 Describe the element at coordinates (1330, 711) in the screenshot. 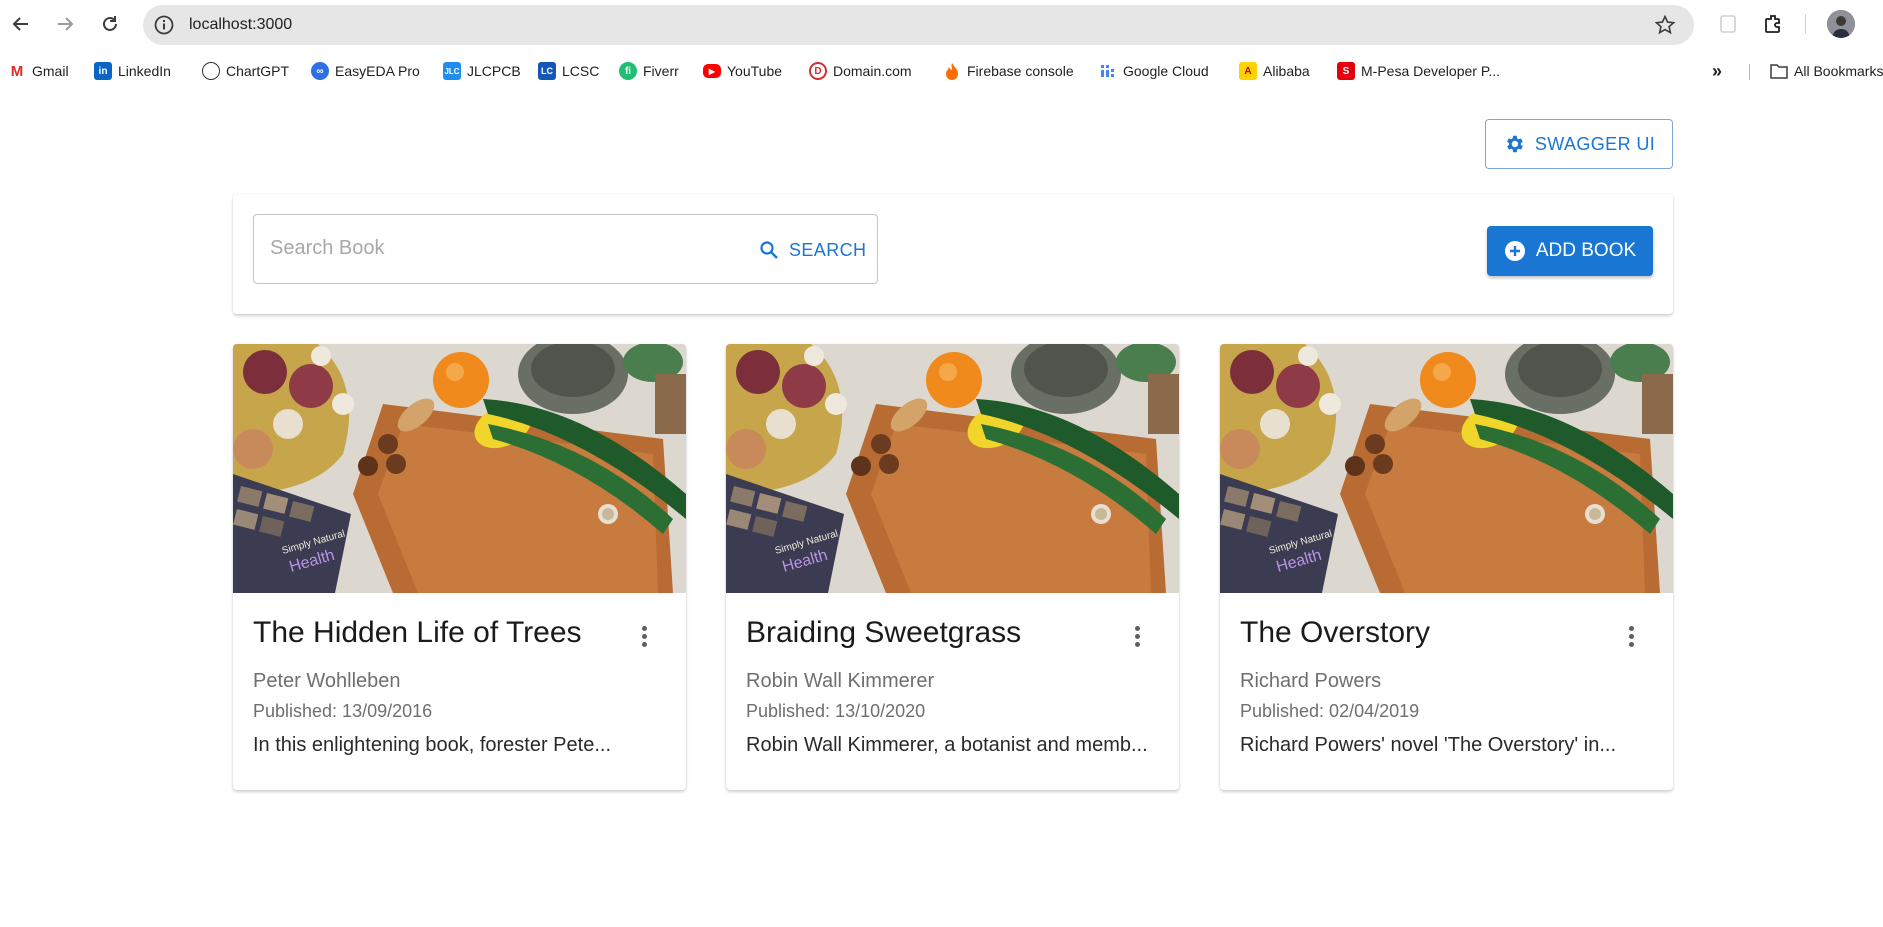

I see `book-published-date: Published: 02/04/2019` at that location.